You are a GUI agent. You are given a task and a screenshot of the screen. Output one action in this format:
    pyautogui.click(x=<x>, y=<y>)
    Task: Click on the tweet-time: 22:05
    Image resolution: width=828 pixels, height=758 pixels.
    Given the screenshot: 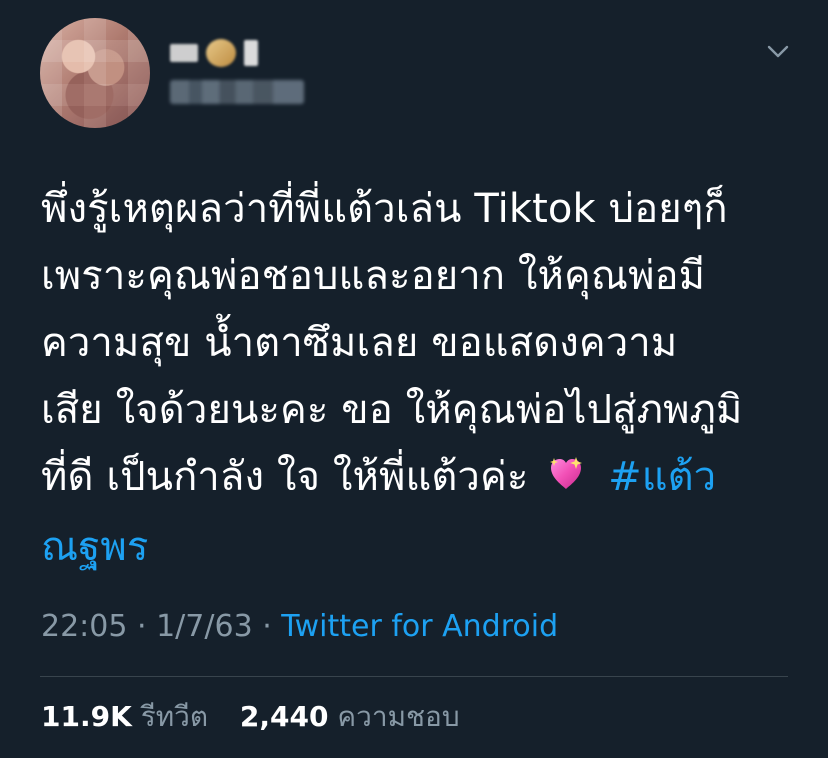 What is the action you would take?
    pyautogui.click(x=84, y=626)
    